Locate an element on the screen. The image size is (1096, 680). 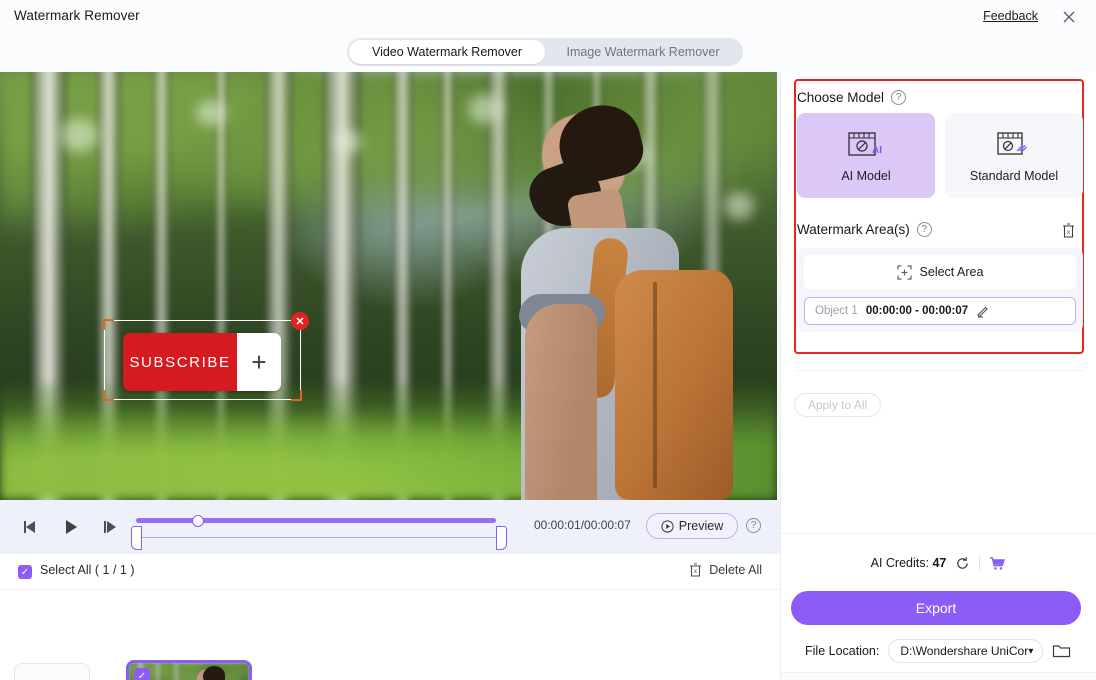
watermark-areas-title: Watermark Area(s) is located at coordinates (853, 229).